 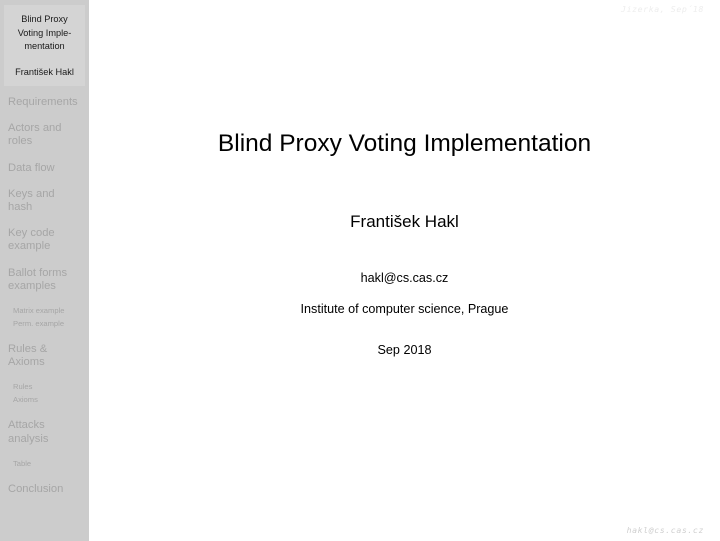 I want to click on sidebar-item-data-flow: Data flow, so click(x=44, y=168).